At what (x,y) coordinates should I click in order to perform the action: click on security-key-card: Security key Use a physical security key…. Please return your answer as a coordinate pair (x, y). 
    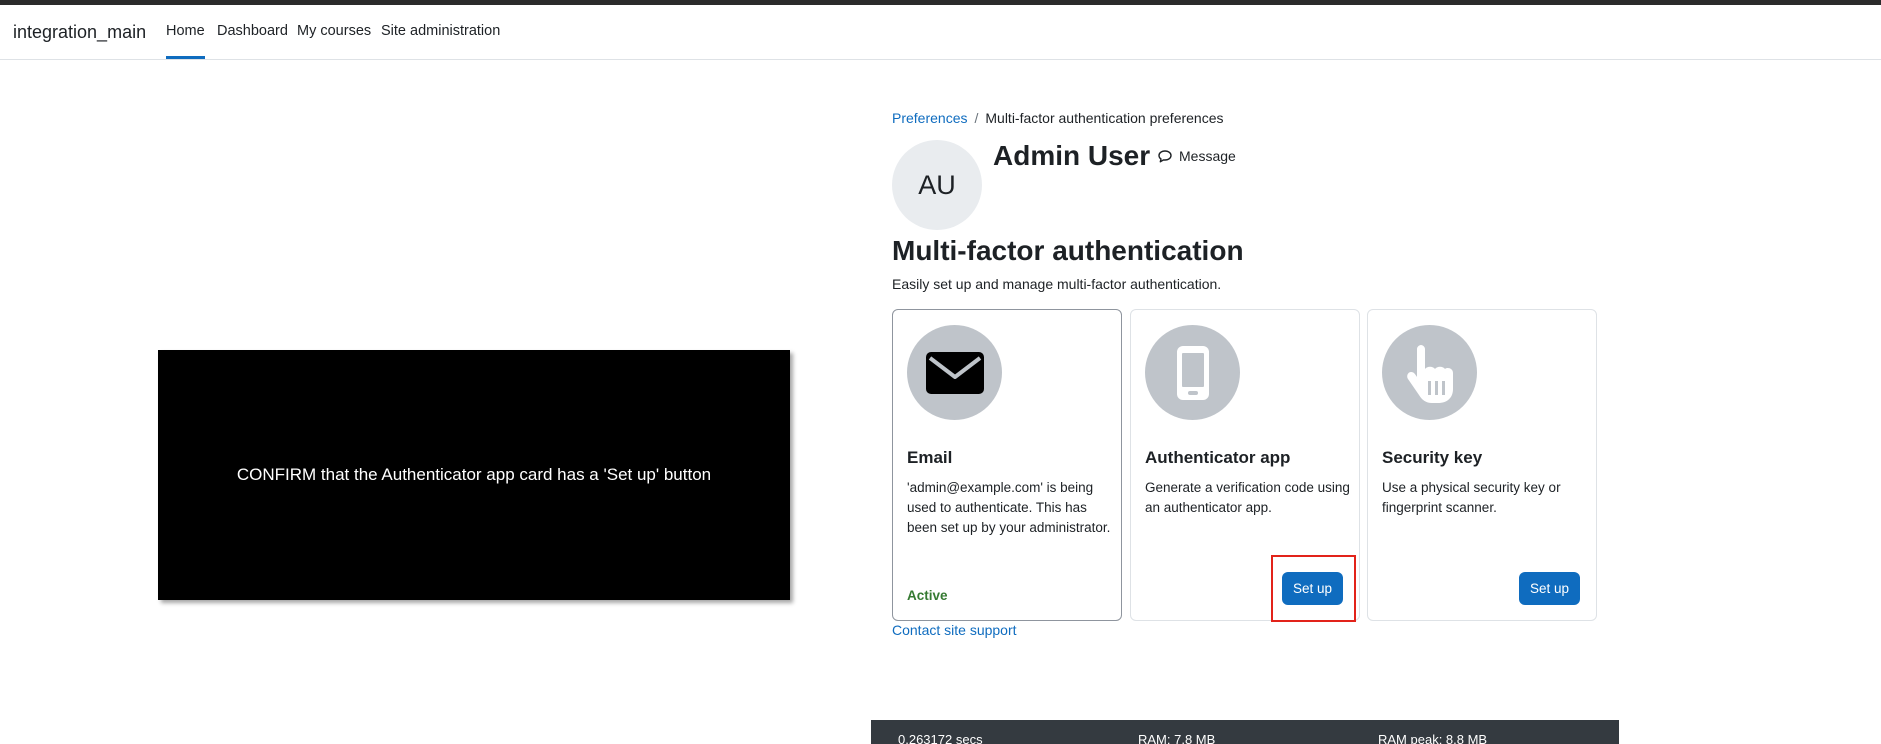
    Looking at the image, I should click on (1482, 465).